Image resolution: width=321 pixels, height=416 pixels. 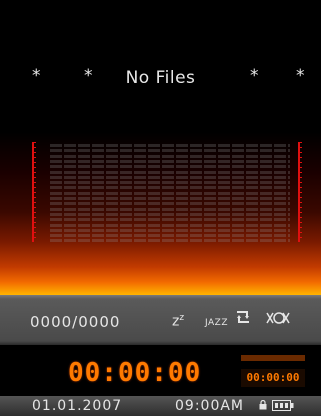 I want to click on battery-icon, so click(x=283, y=405).